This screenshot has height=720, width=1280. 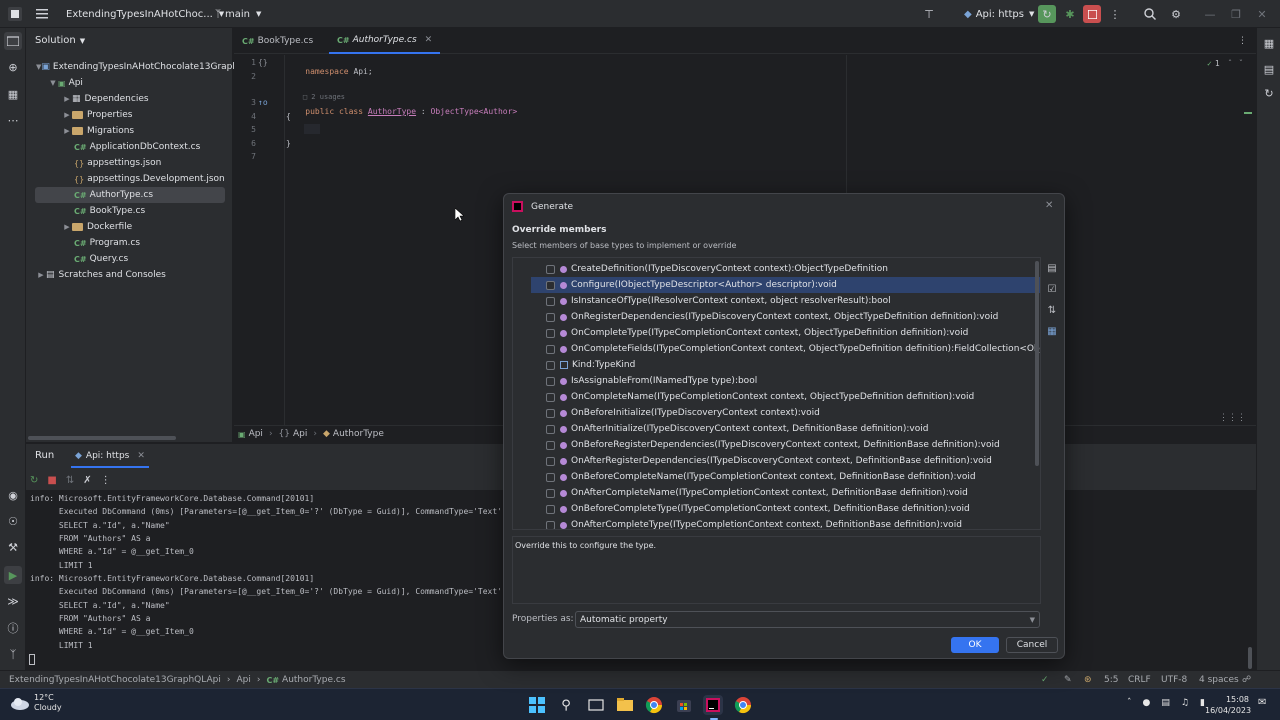 What do you see at coordinates (129, 243) in the screenshot?
I see `tree-item-program: C# Program.cs` at bounding box center [129, 243].